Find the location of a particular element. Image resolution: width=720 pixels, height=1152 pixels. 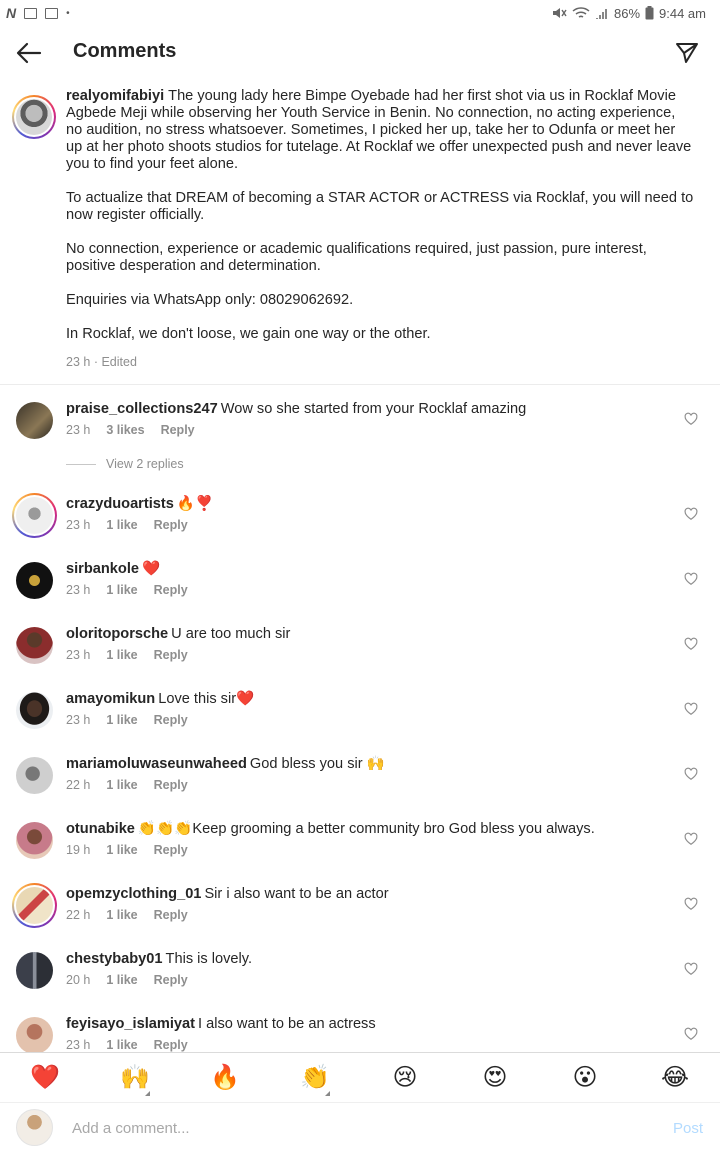

header: Comments is located at coordinates (360, 53).